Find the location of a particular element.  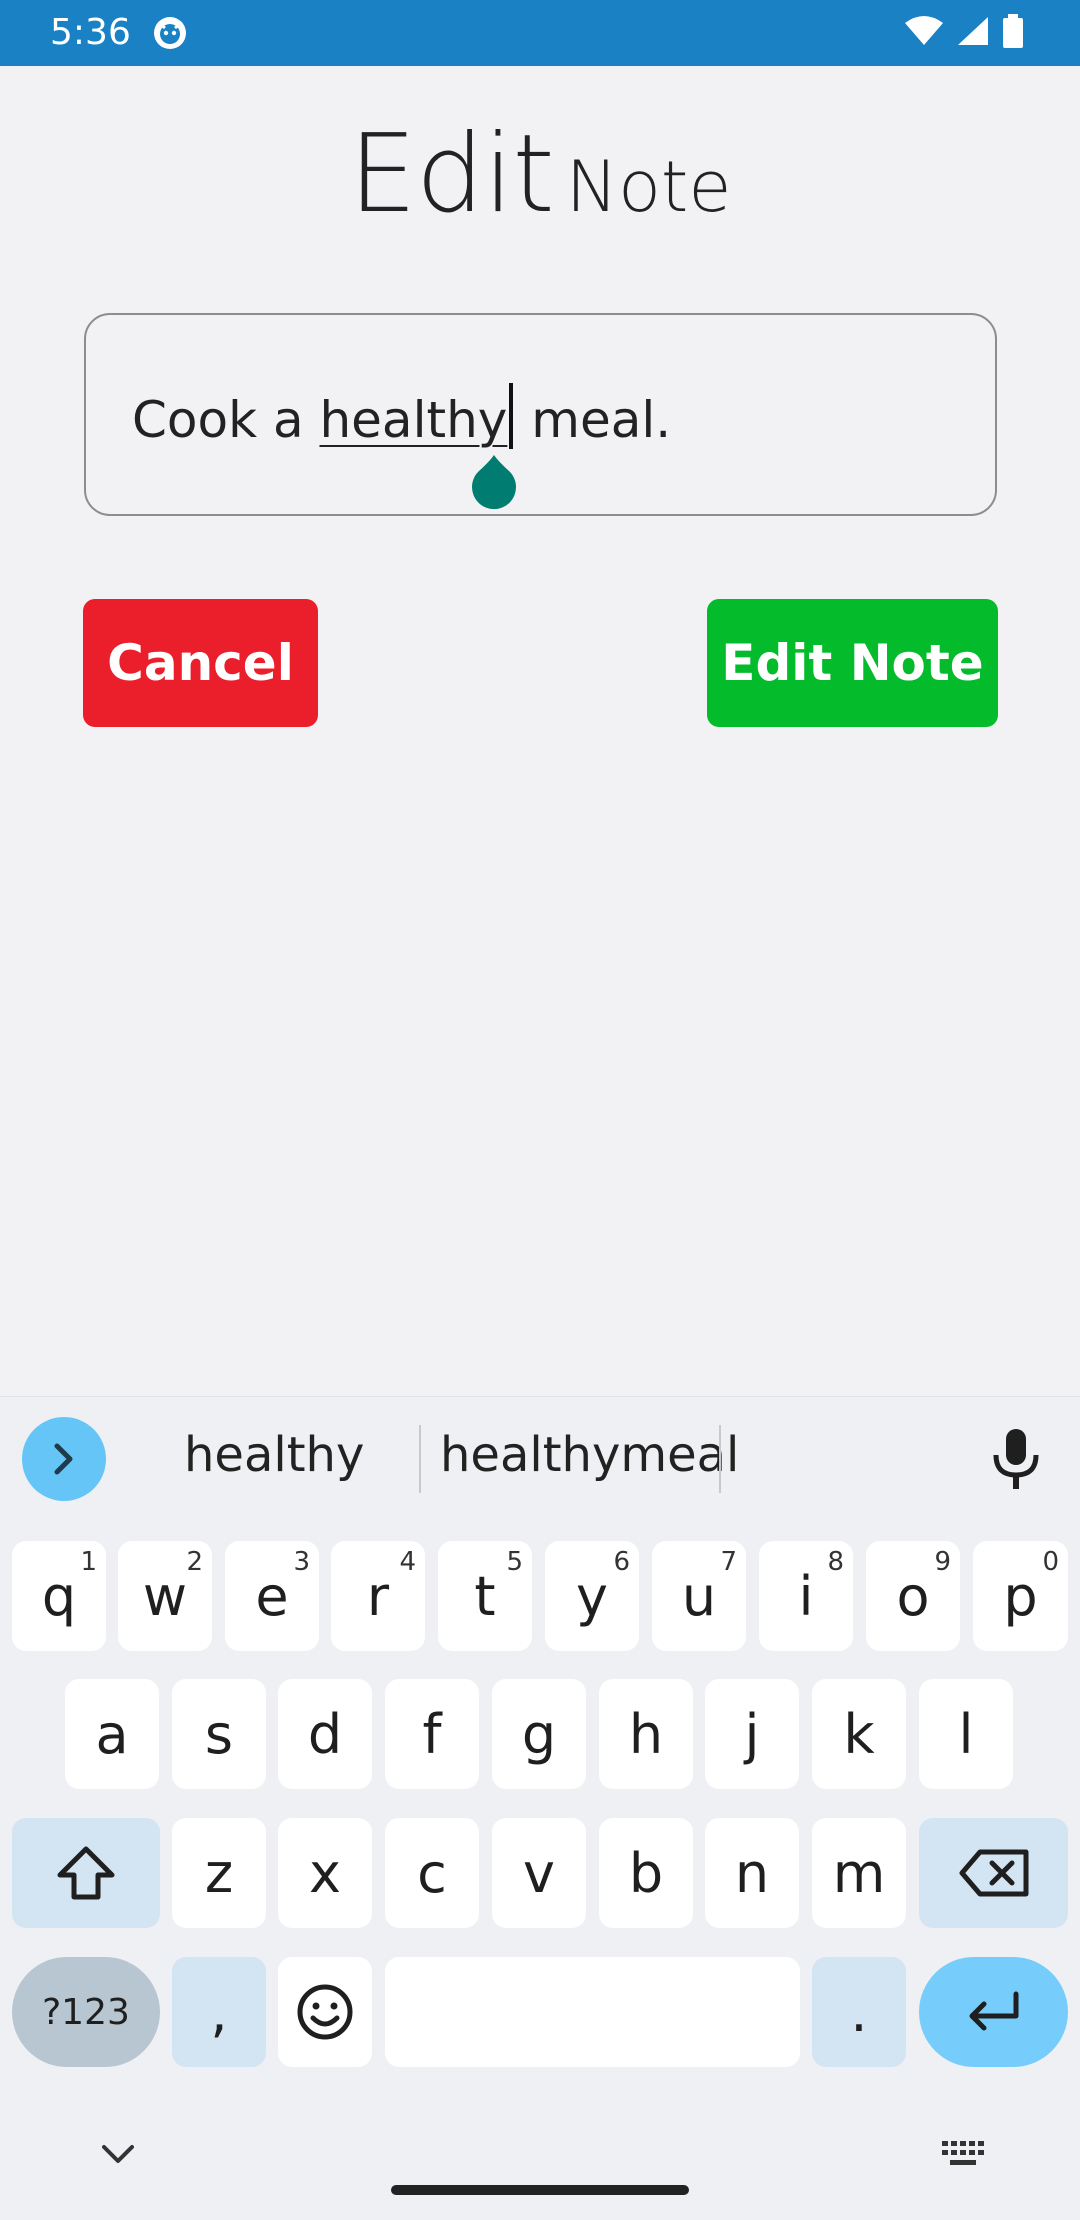

key-o: o9 is located at coordinates (913, 1596).